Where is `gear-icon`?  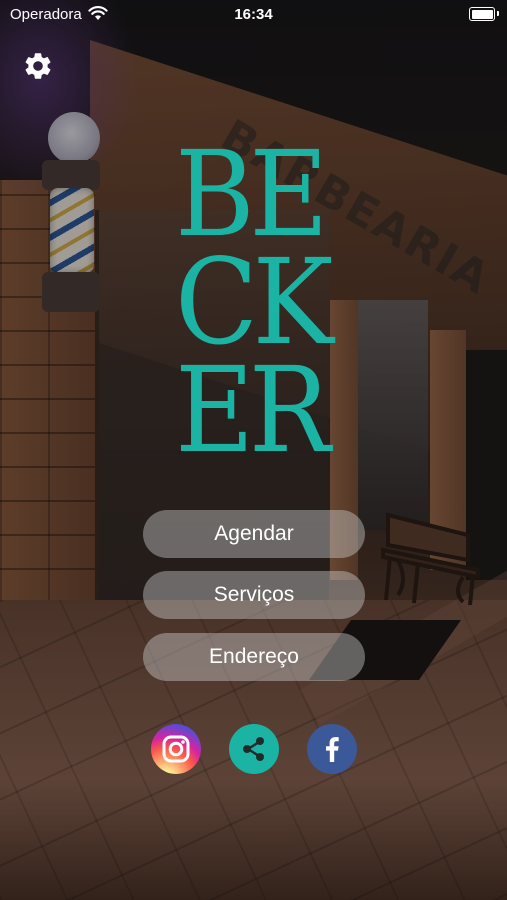 gear-icon is located at coordinates (38, 66).